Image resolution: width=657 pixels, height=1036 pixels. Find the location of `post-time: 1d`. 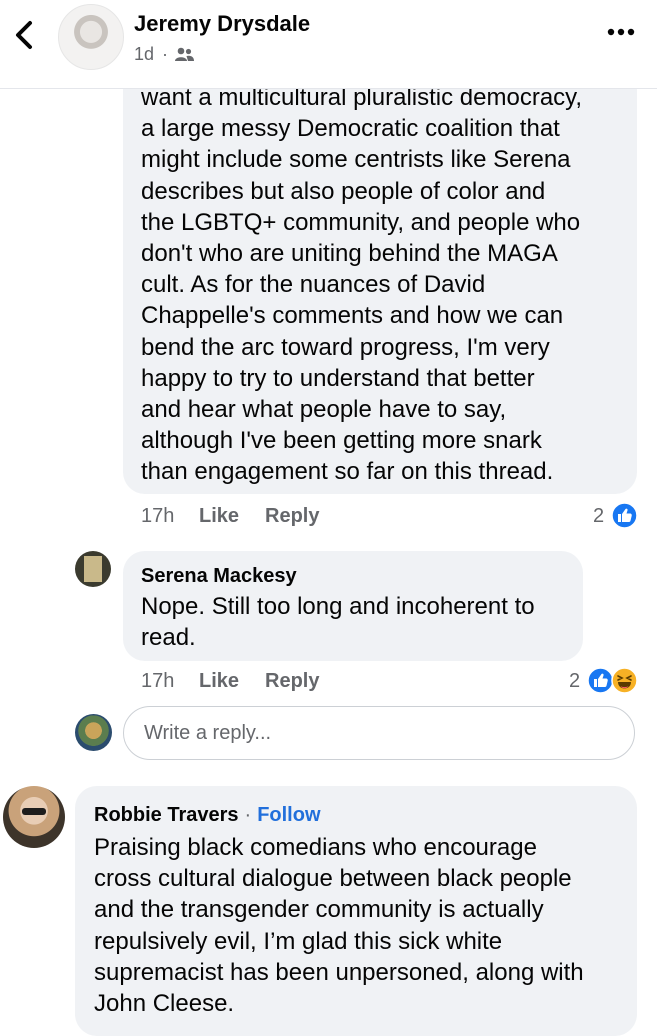

post-time: 1d is located at coordinates (144, 54).